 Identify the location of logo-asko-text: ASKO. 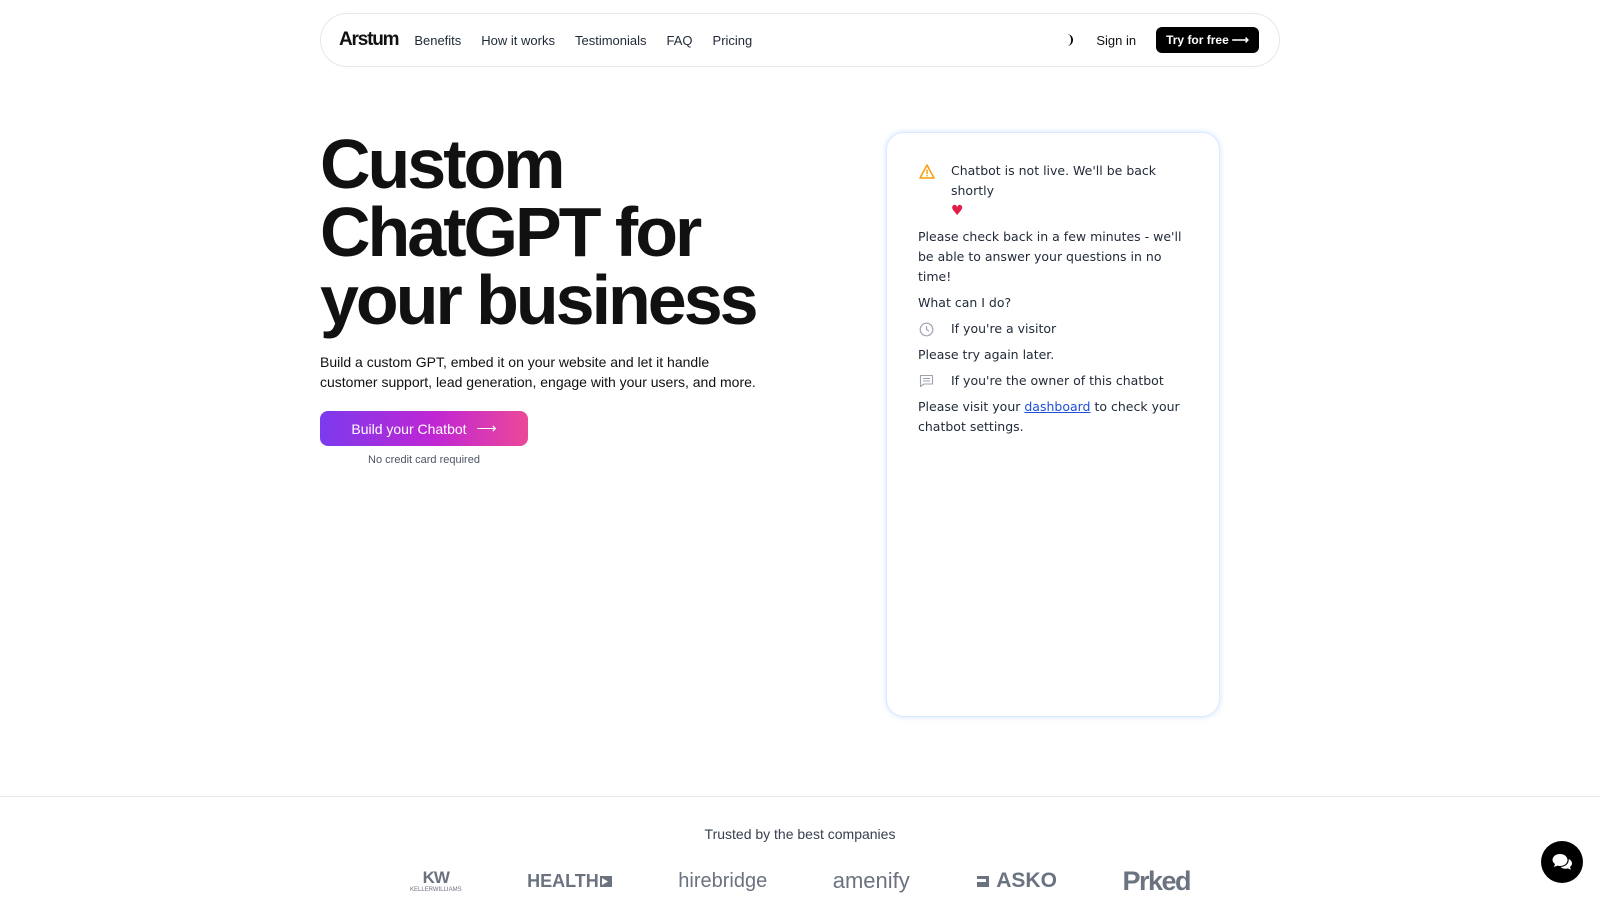
(1026, 880).